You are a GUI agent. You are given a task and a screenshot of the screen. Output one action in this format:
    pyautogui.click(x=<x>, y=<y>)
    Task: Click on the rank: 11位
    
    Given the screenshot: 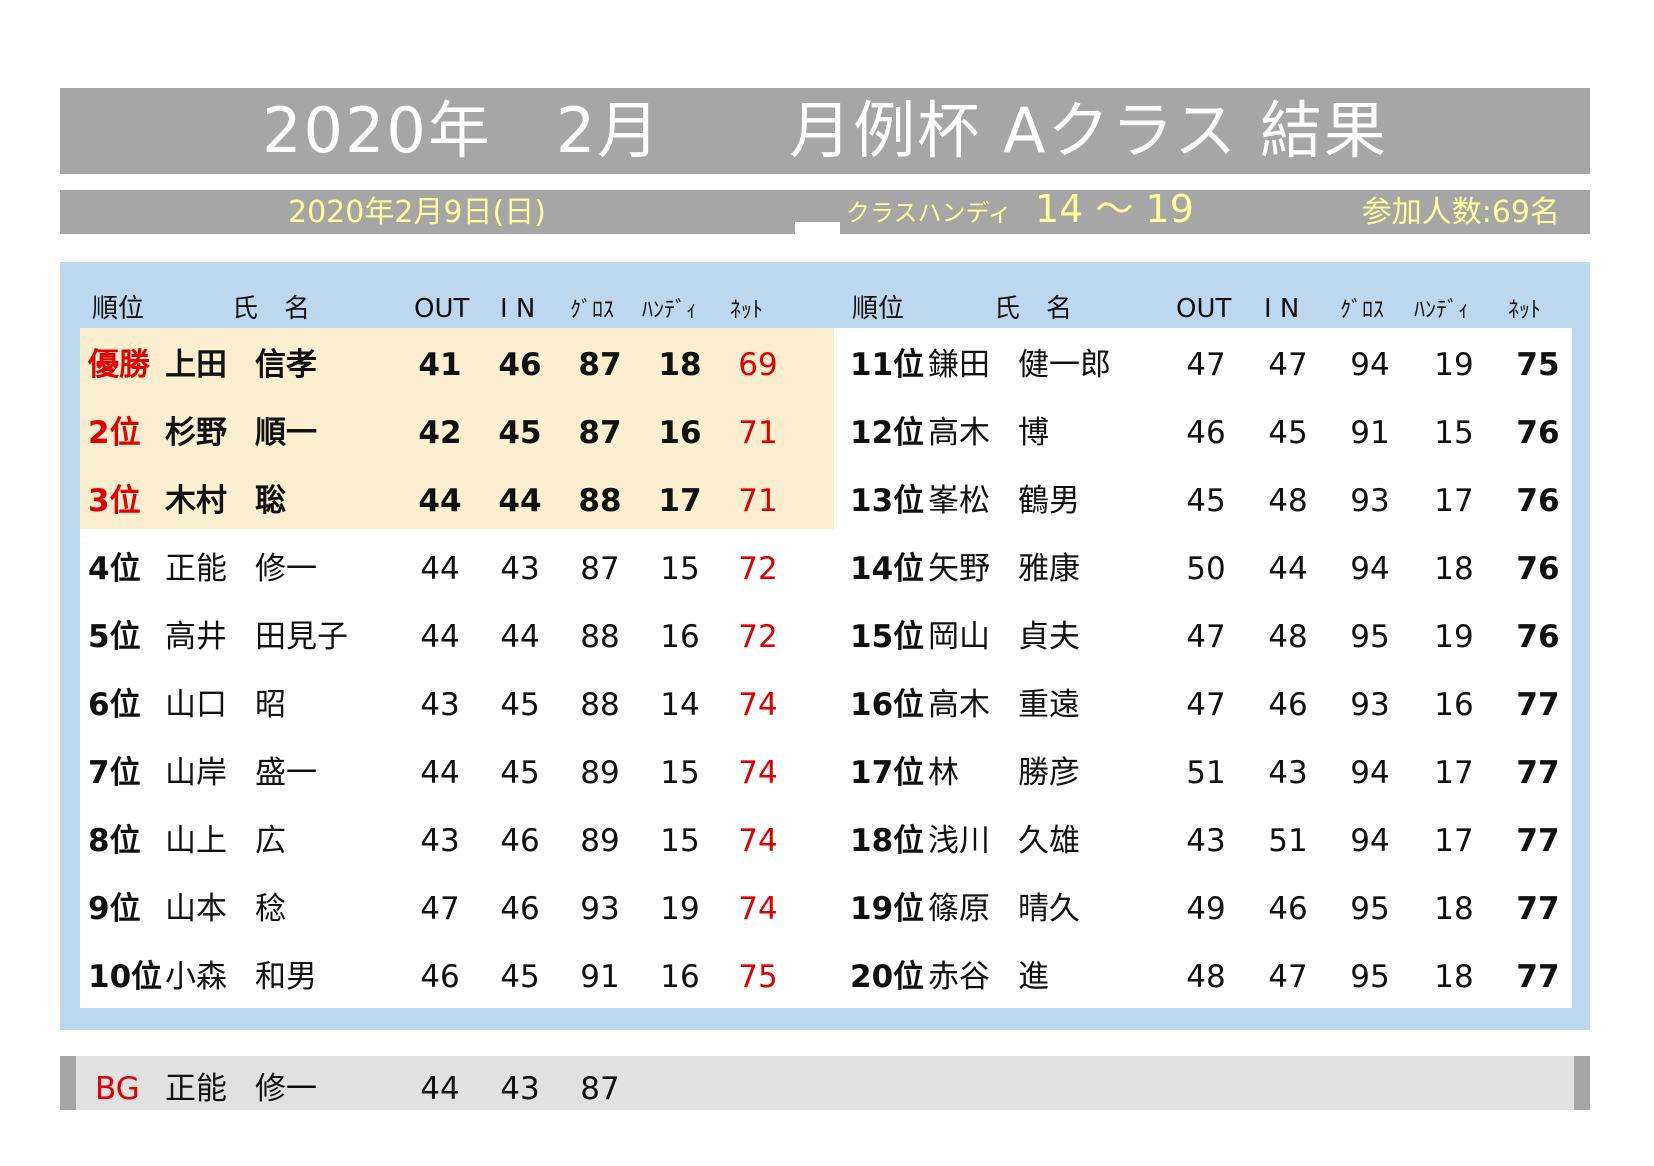 What is the action you would take?
    pyautogui.click(x=887, y=365)
    